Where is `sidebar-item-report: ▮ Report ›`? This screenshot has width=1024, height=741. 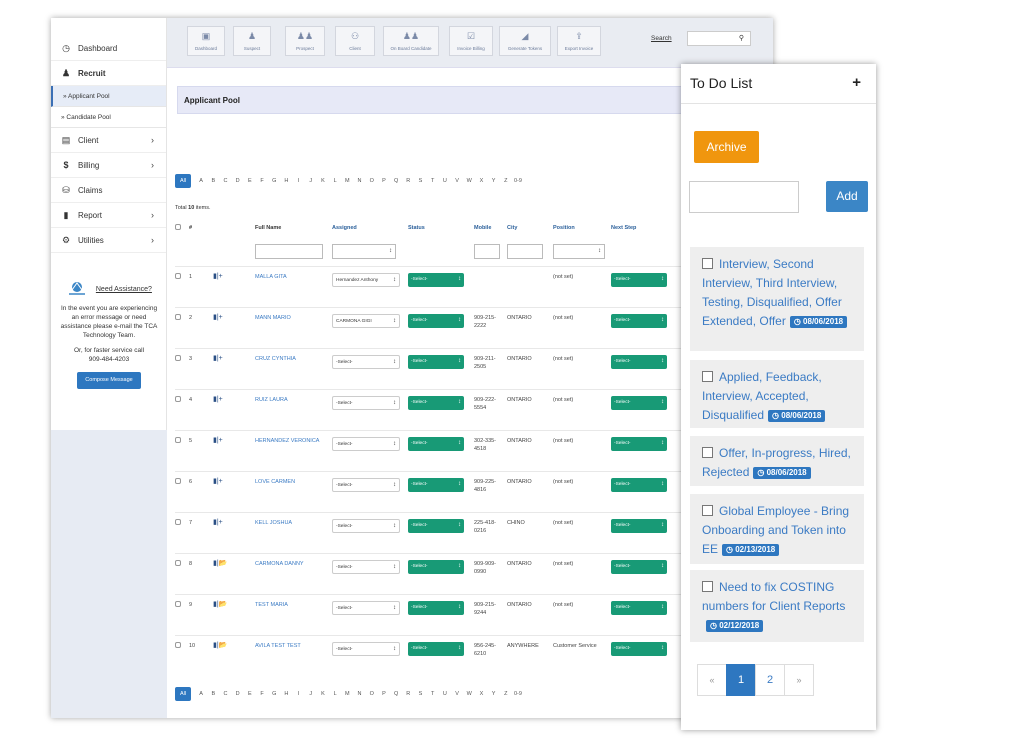
sidebar-item-report: ▮ Report › is located at coordinates (108, 215).